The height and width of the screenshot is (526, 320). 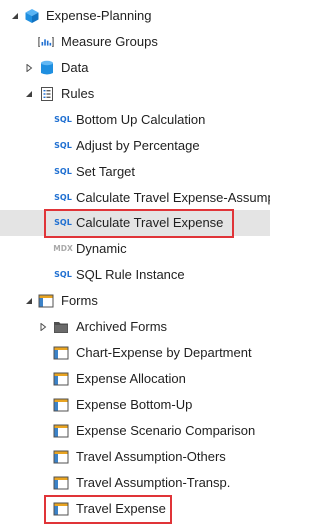 I want to click on rule-item-label: Calculate Travel Expense, so click(x=150, y=222).